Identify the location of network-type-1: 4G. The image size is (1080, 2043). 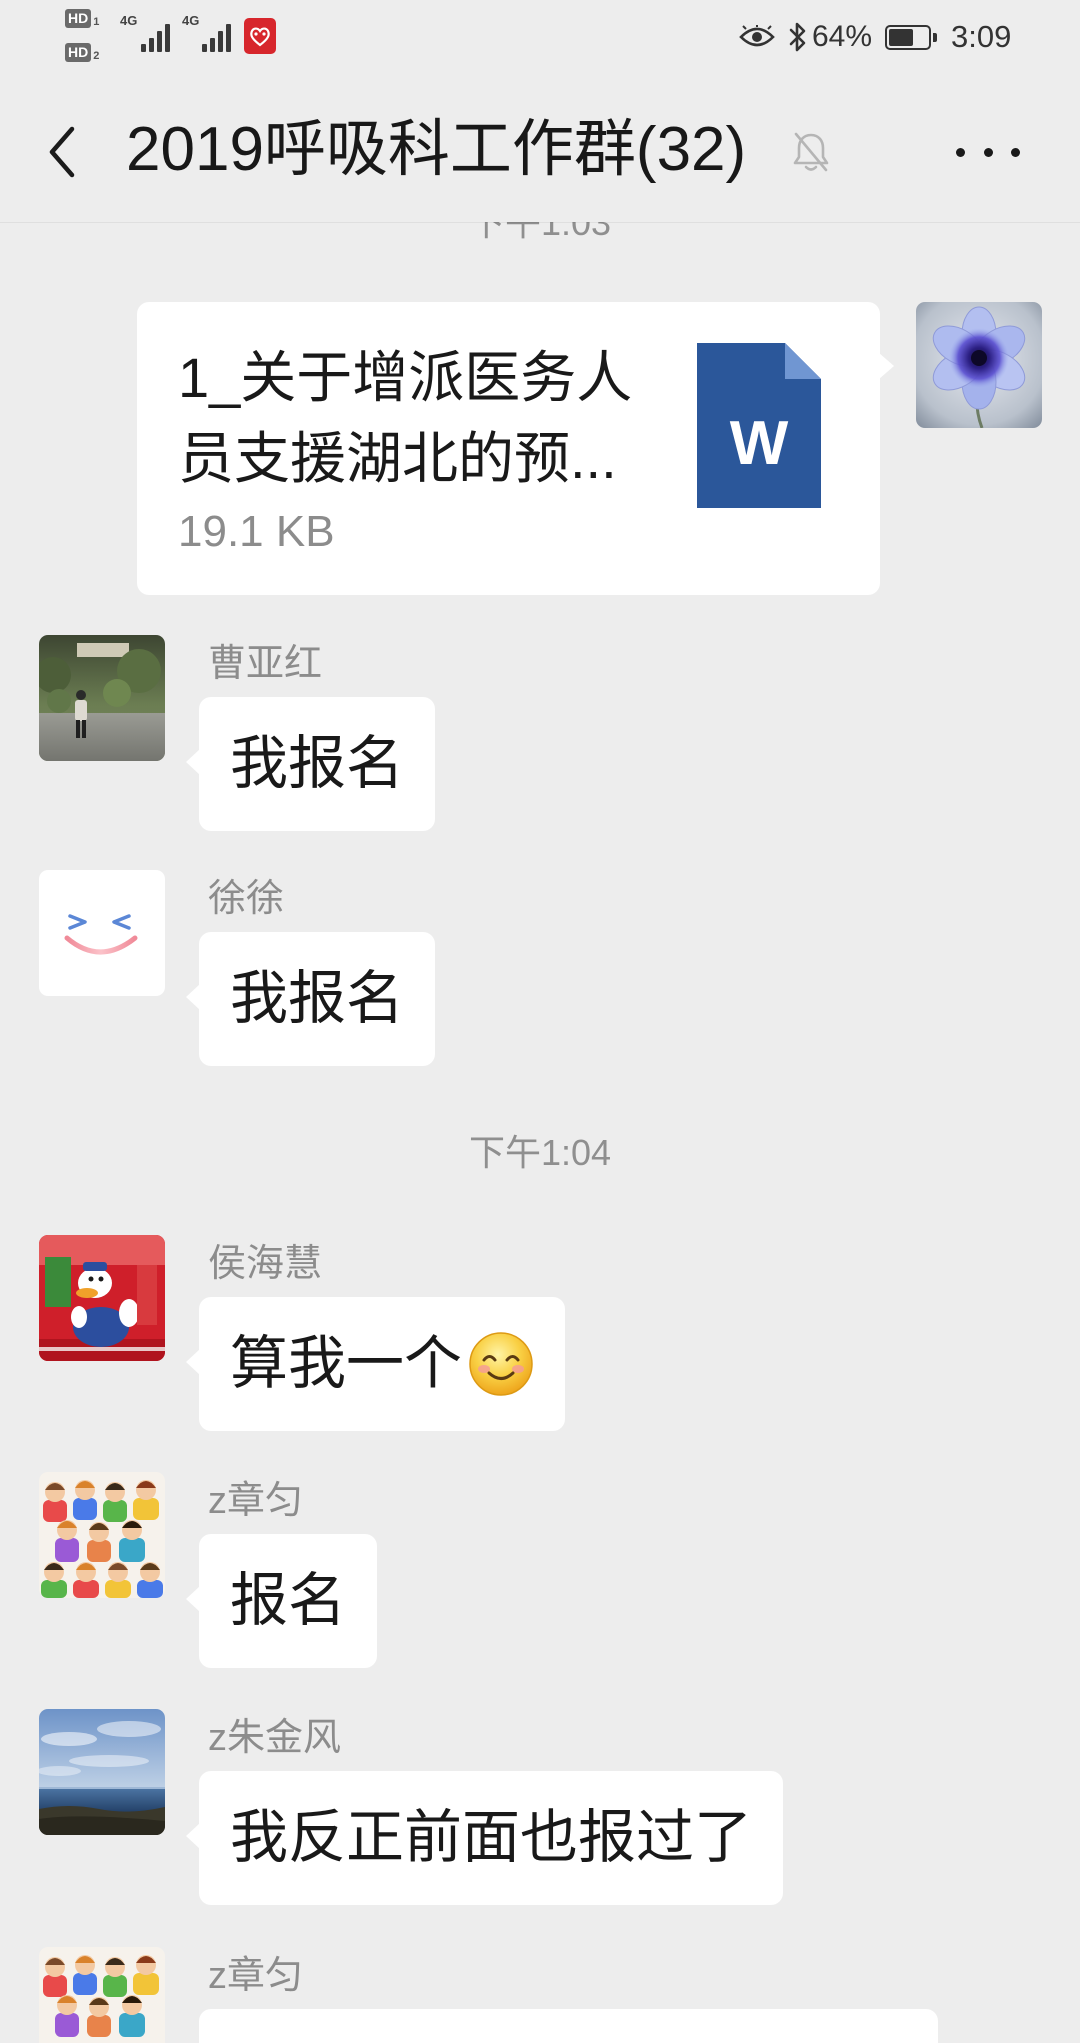
(129, 20).